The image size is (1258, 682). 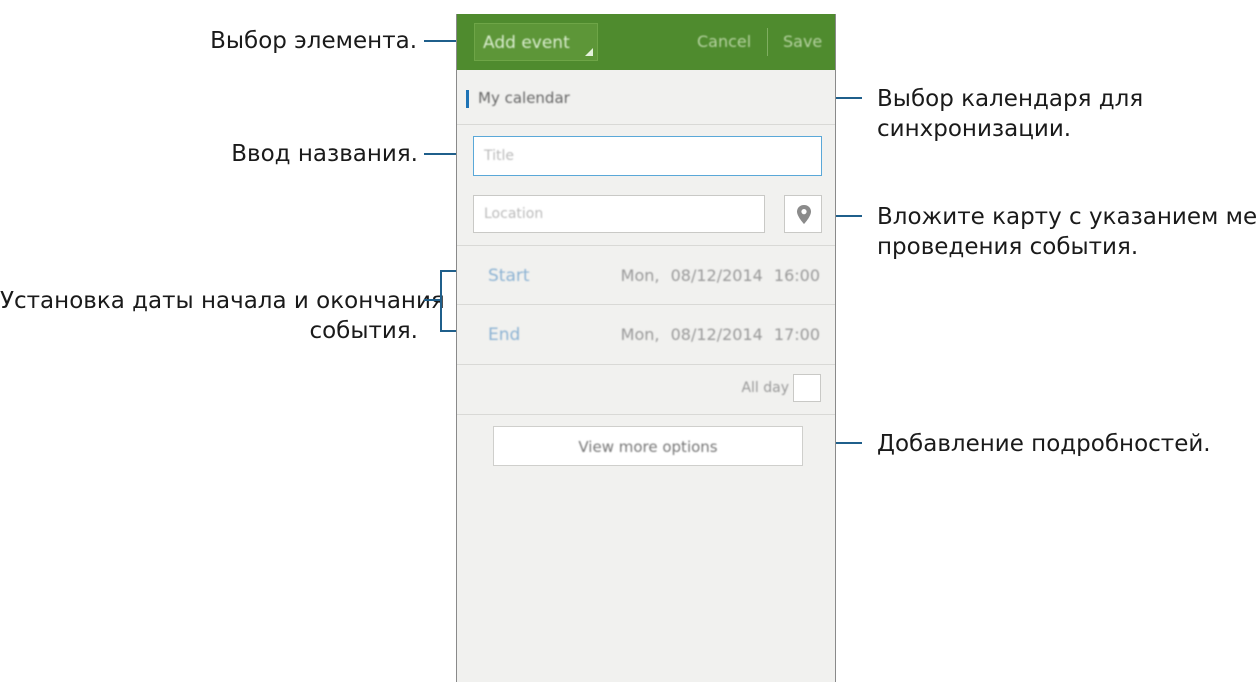 I want to click on annotation-set-dates-1: Установка даты начала и окончания, so click(x=222, y=301).